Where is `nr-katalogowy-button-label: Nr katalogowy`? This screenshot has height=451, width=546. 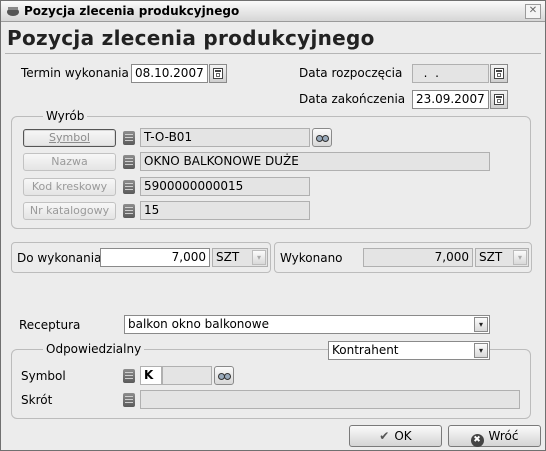 nr-katalogowy-button-label: Nr katalogowy is located at coordinates (69, 210).